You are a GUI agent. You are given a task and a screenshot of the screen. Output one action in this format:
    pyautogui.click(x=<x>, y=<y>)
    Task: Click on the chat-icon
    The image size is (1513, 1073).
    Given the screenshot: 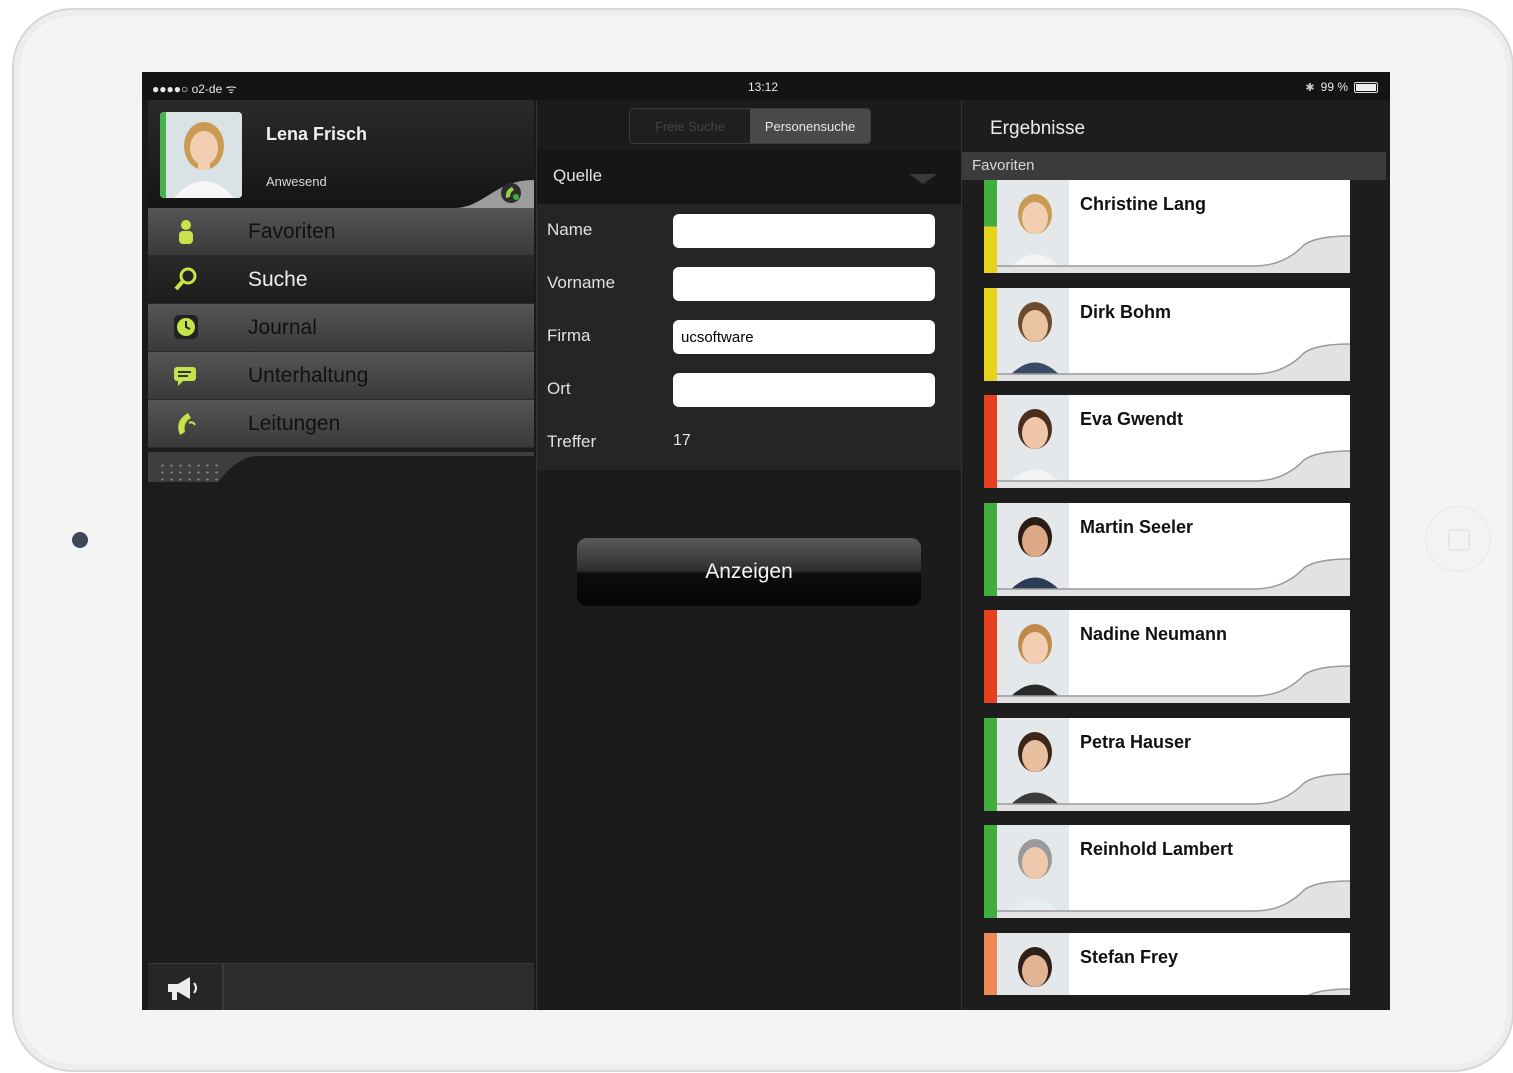 What is the action you would take?
    pyautogui.click(x=185, y=376)
    